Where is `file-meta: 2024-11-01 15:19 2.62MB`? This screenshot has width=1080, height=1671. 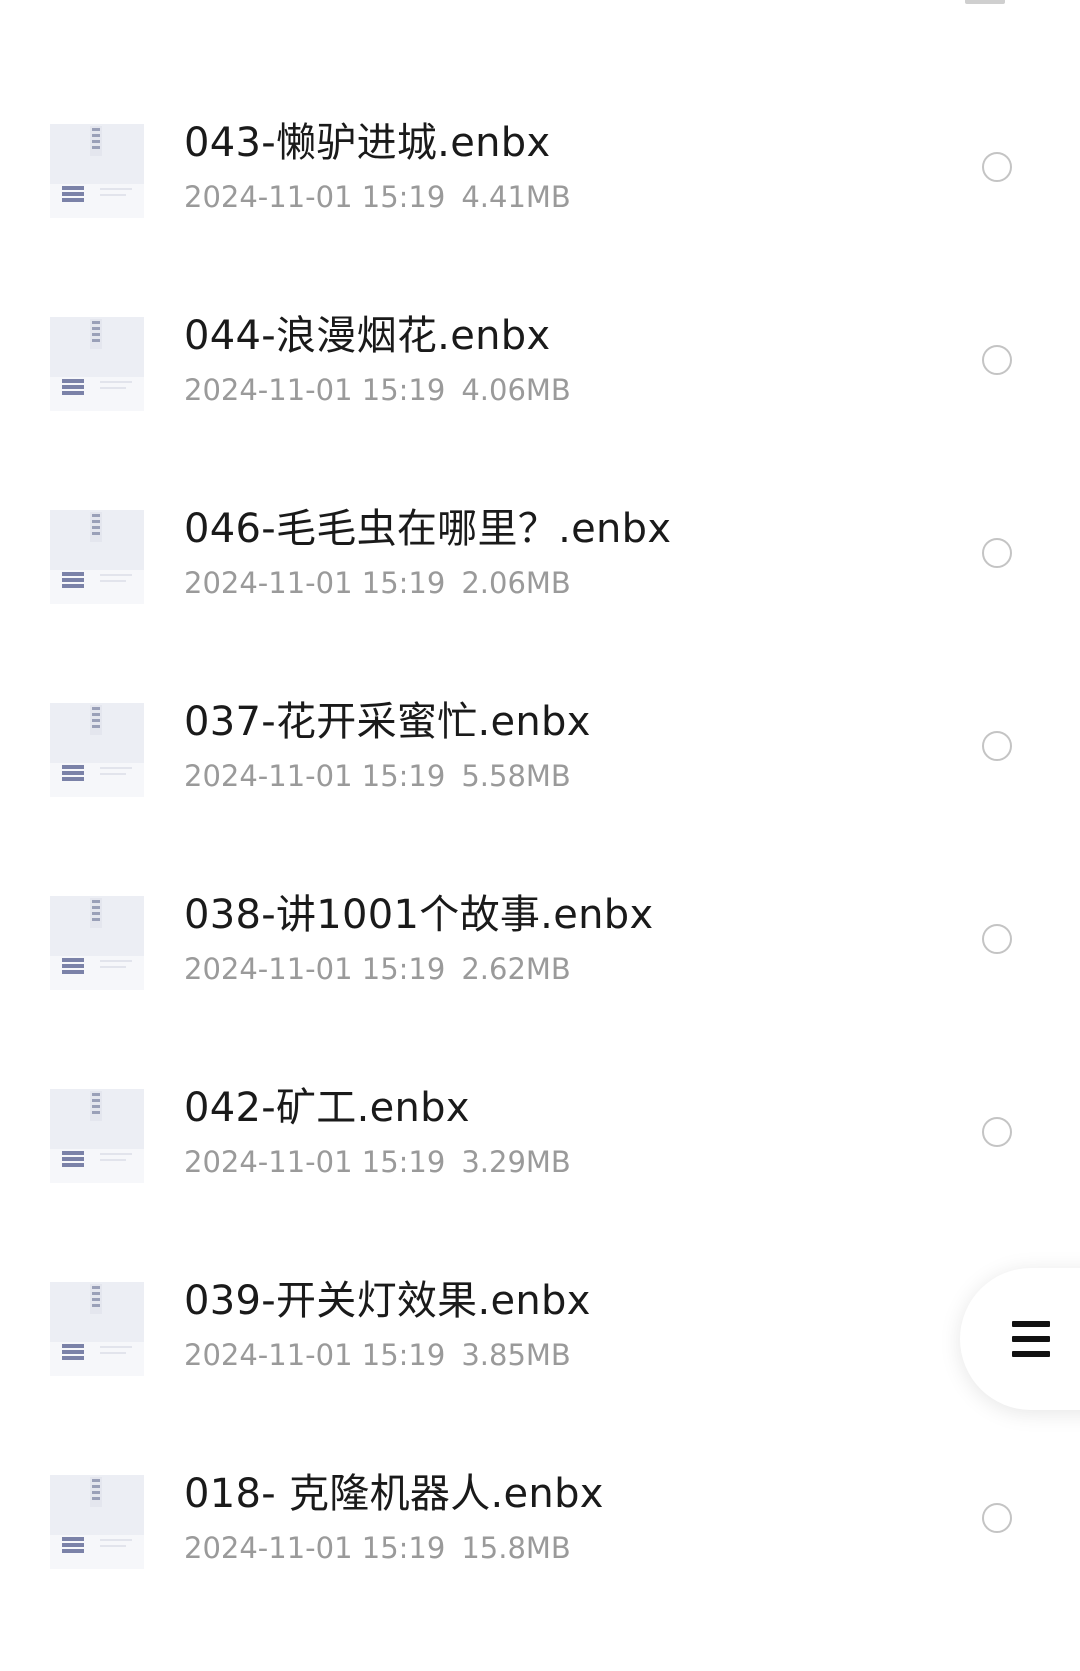 file-meta: 2024-11-01 15:19 2.62MB is located at coordinates (377, 969).